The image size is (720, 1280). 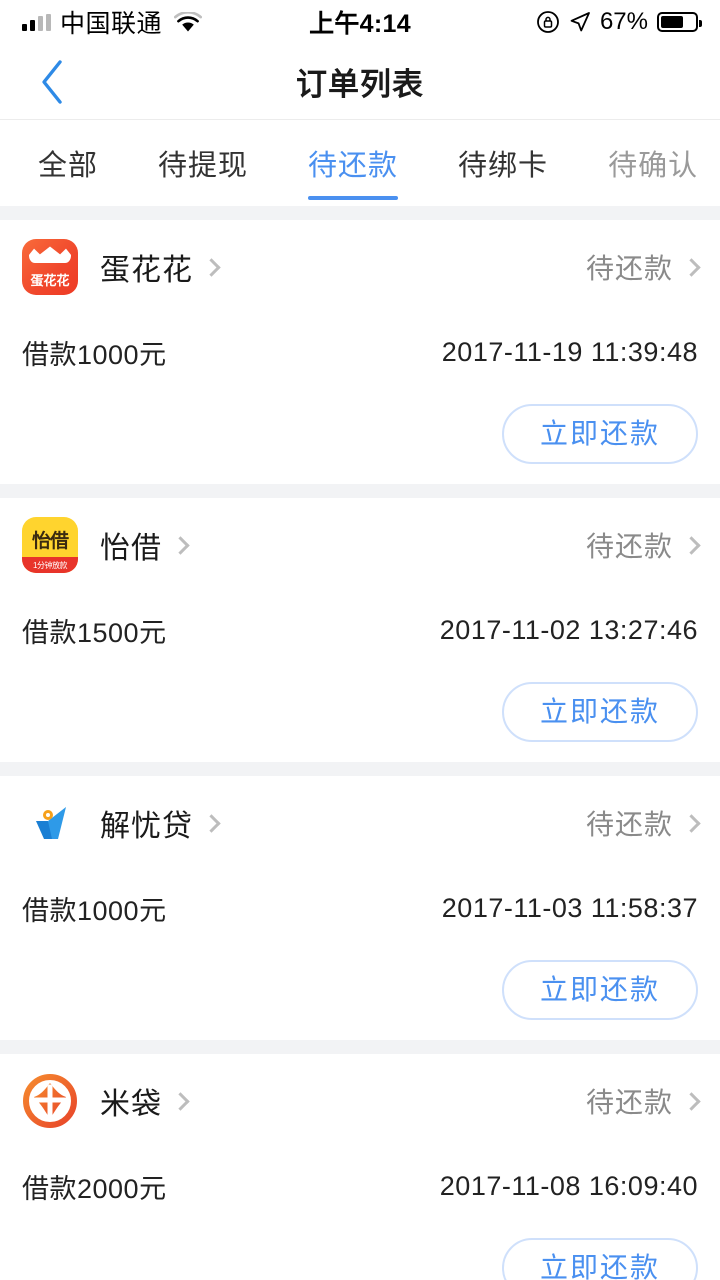 I want to click on loan-amount: 借款1500元, so click(x=94, y=632).